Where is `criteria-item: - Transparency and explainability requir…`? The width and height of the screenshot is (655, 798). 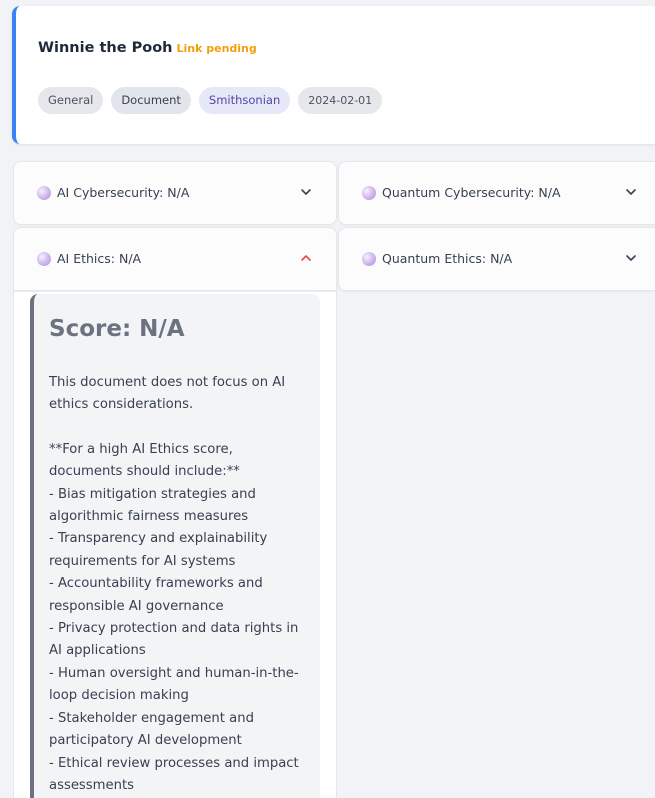 criteria-item: - Transparency and explainability requir… is located at coordinates (158, 550).